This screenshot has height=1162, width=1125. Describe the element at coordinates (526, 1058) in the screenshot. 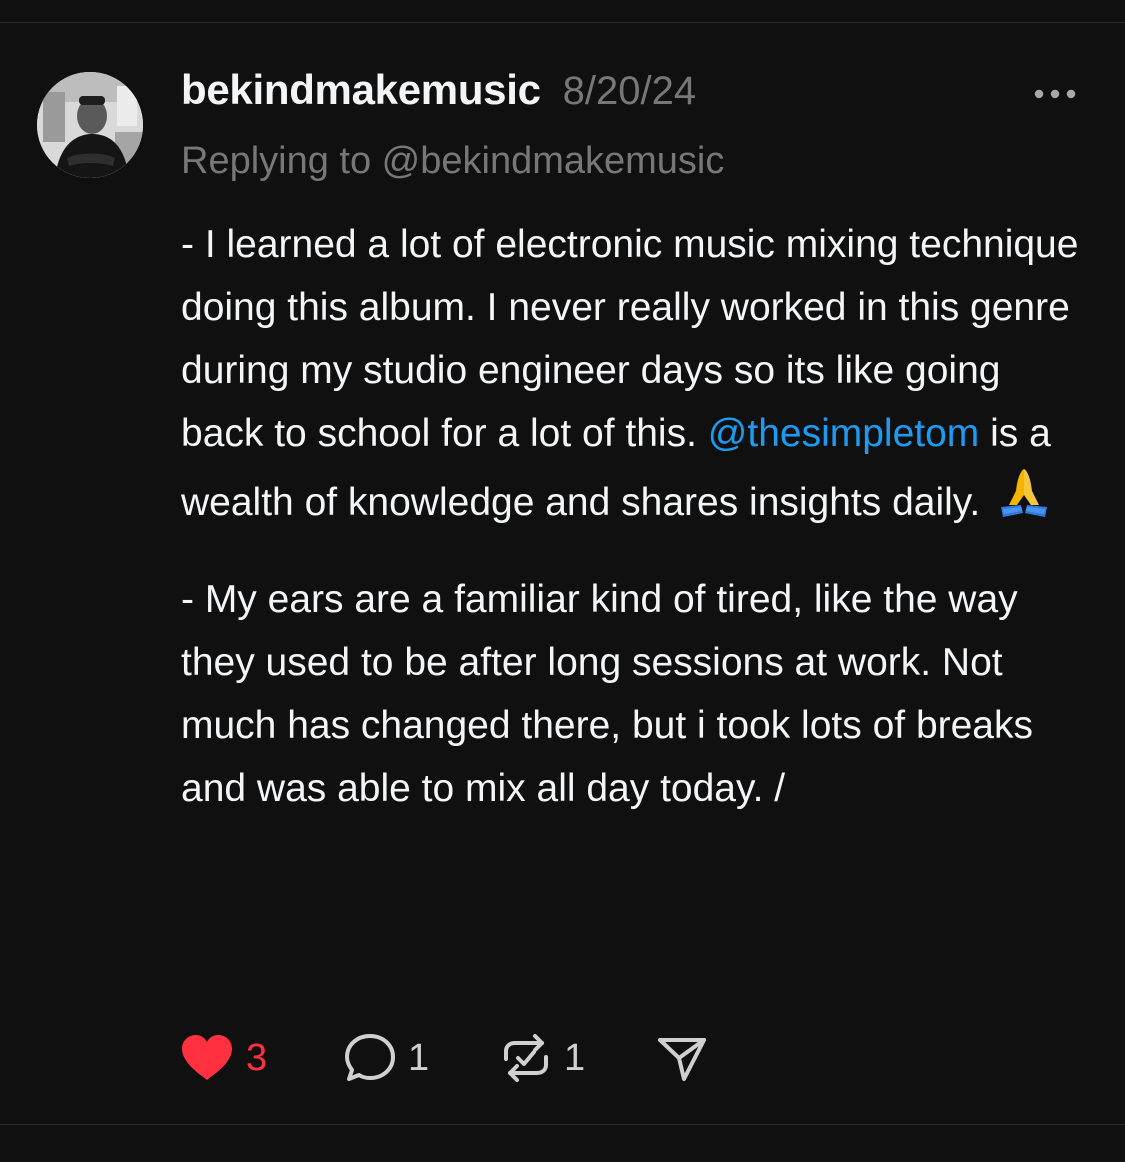

I see `repost-icon` at that location.